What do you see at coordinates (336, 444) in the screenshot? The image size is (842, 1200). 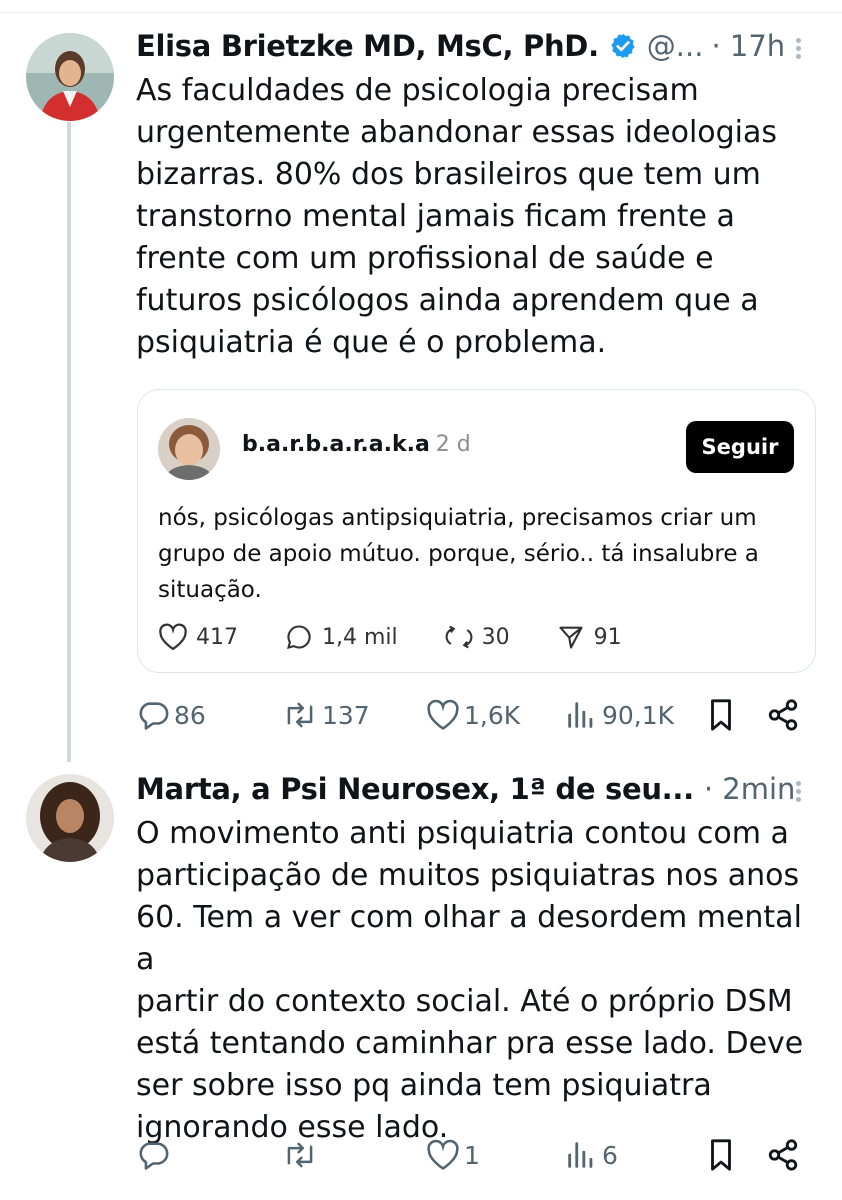 I see `quoted-username: b.a.r.b.a.r.a.k.a` at bounding box center [336, 444].